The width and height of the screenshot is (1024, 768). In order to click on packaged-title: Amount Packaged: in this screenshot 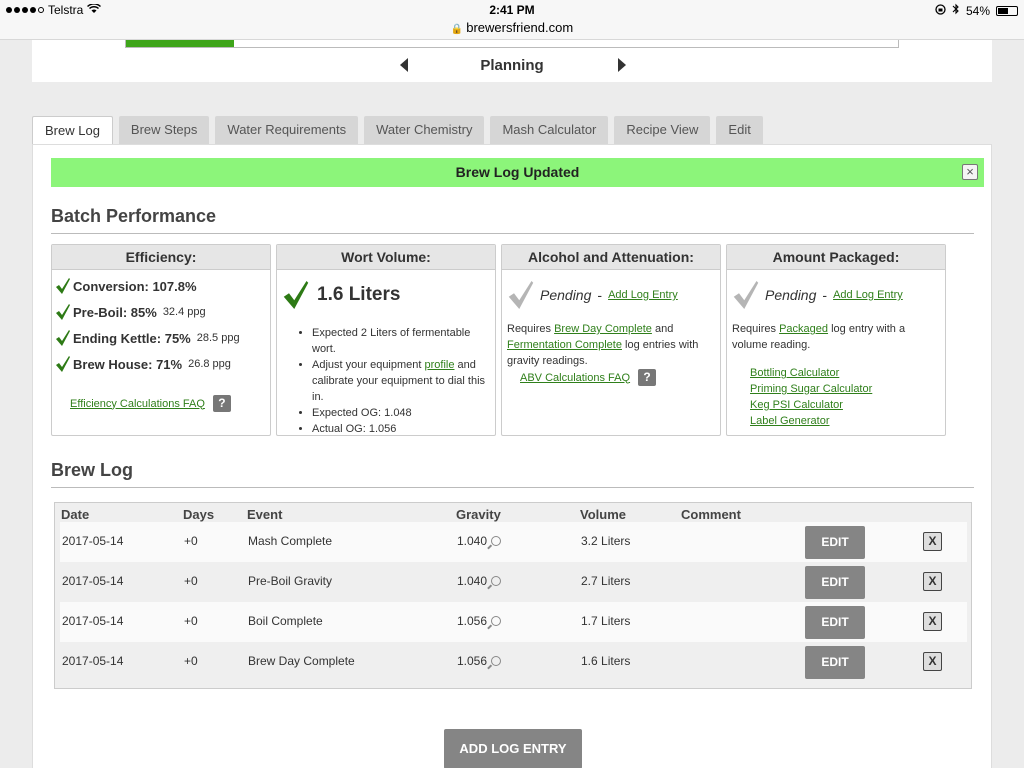, I will do `click(836, 257)`.